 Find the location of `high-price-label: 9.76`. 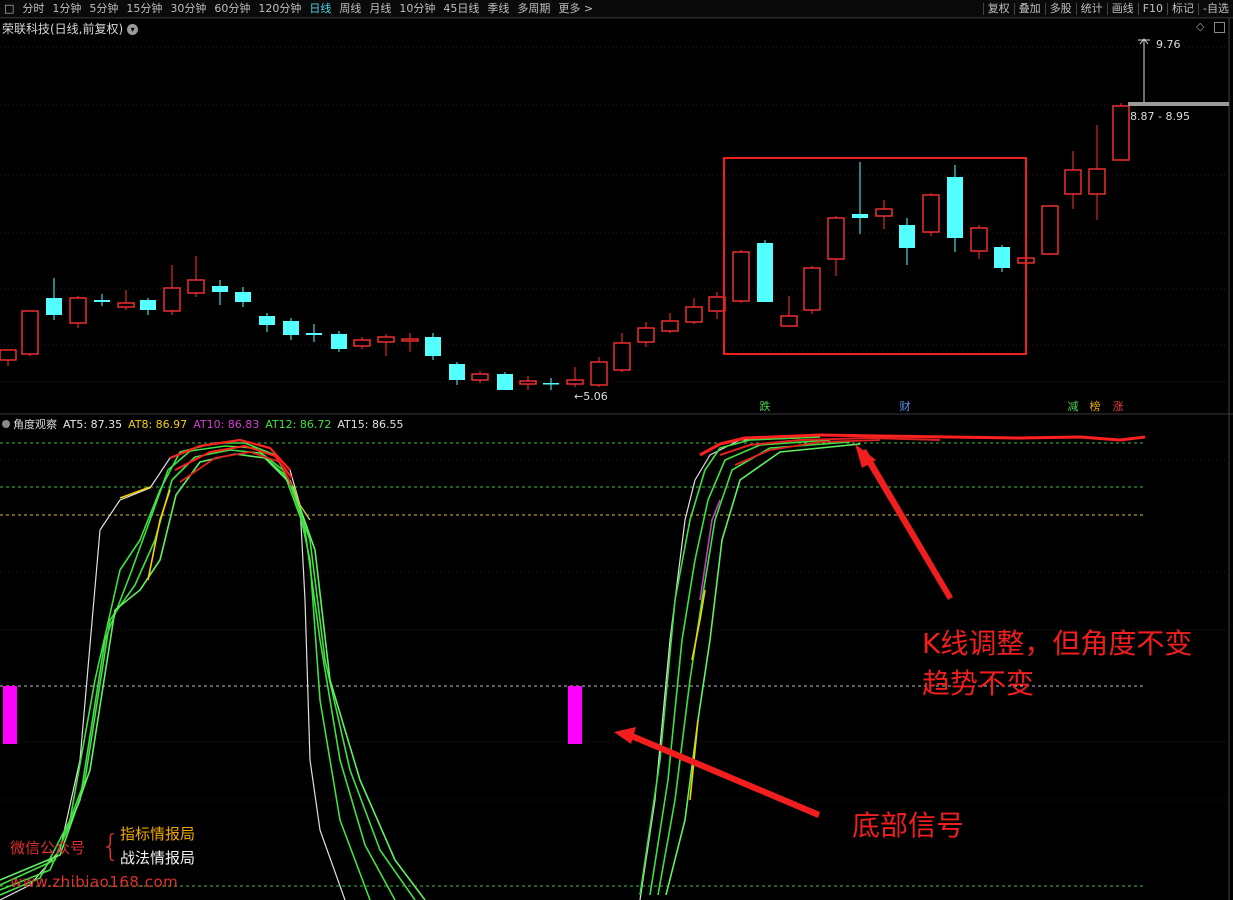

high-price-label: 9.76 is located at coordinates (1168, 44).